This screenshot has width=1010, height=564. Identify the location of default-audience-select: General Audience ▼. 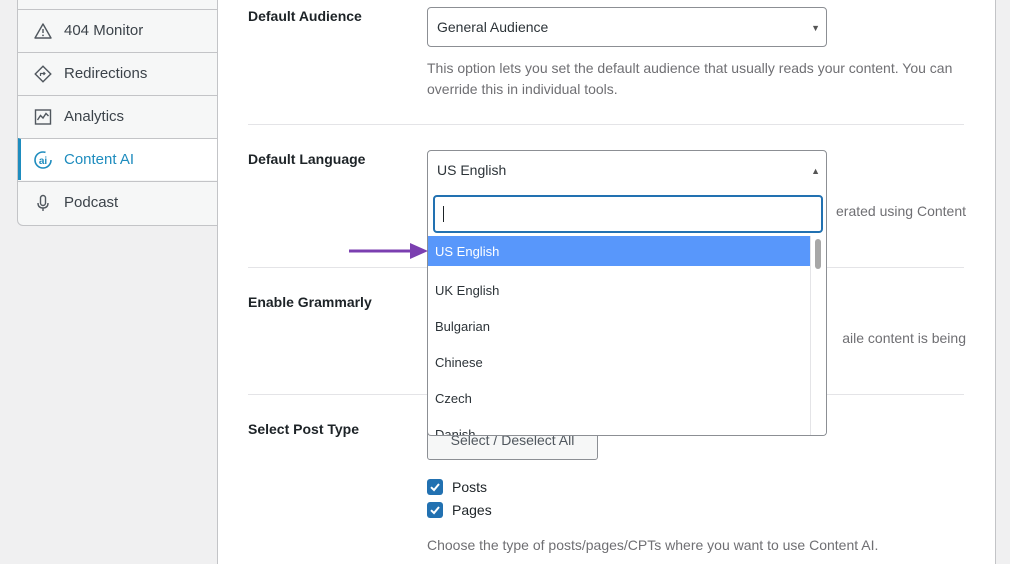
(627, 27).